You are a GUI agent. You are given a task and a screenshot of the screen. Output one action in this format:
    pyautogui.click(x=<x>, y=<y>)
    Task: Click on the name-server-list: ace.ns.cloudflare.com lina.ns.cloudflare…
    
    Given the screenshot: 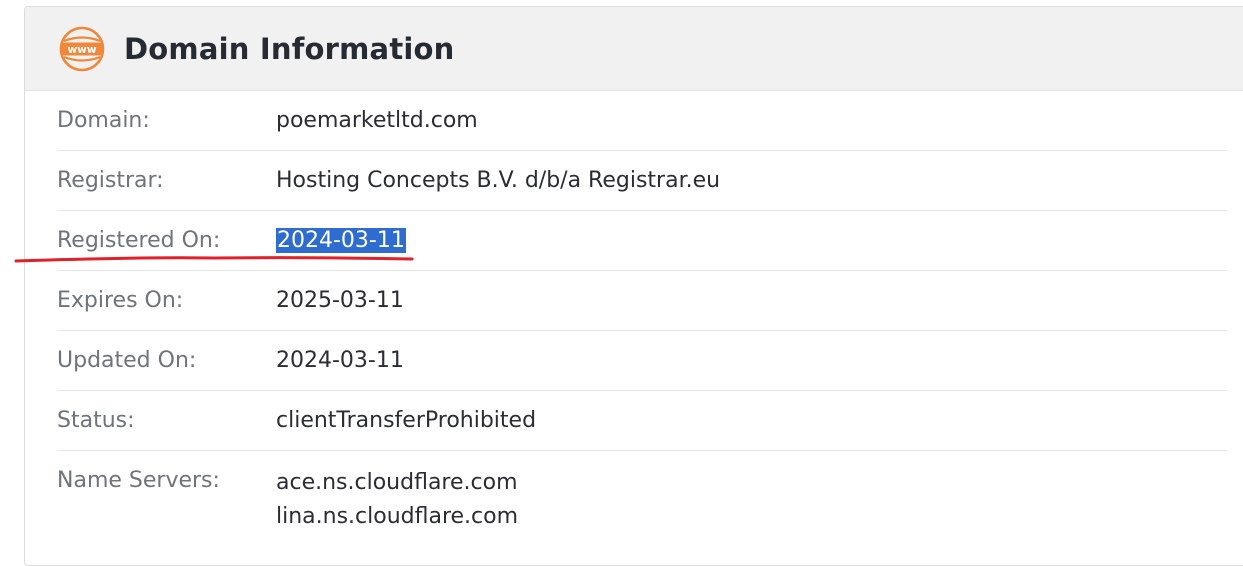 What is the action you would take?
    pyautogui.click(x=397, y=492)
    